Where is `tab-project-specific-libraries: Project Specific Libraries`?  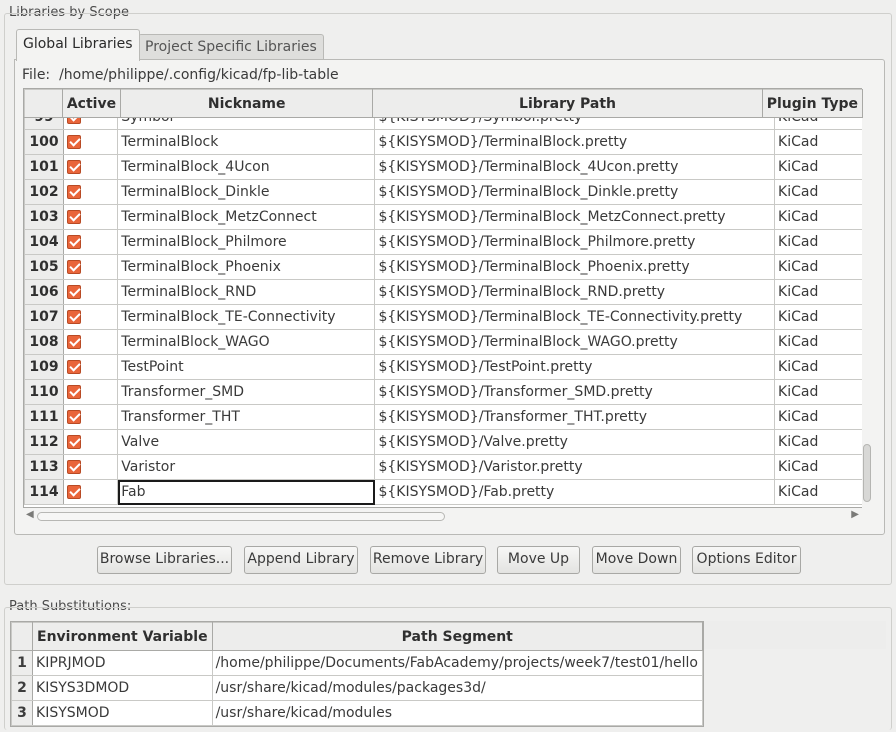
tab-project-specific-libraries: Project Specific Libraries is located at coordinates (231, 47).